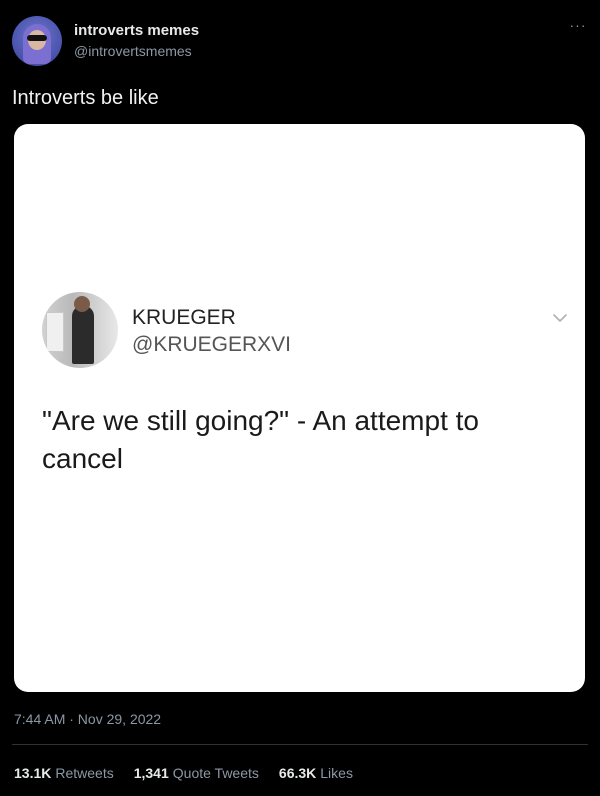 Image resolution: width=600 pixels, height=796 pixels. I want to click on more-horizontal-icon: ···, so click(578, 27).